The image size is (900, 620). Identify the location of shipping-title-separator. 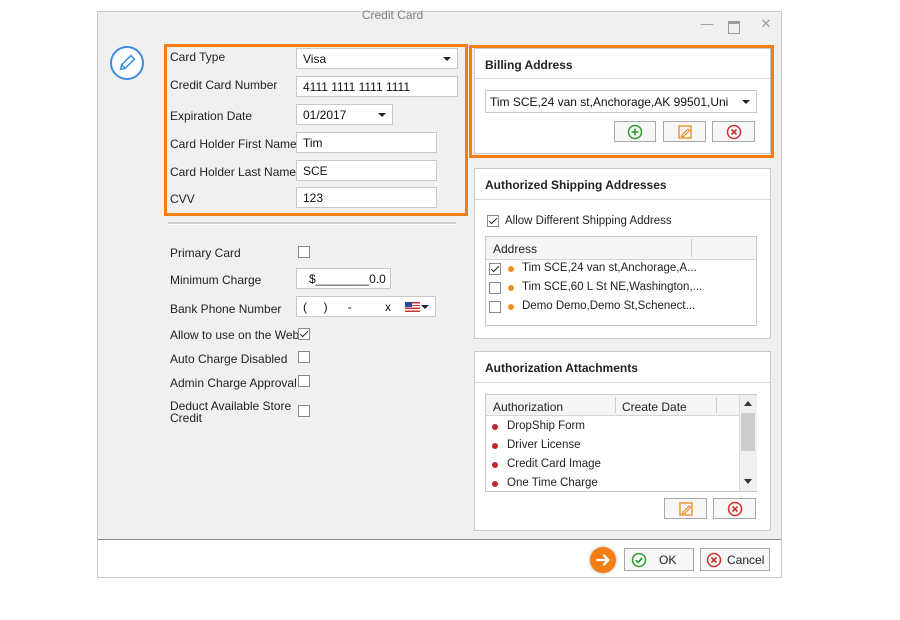
(622, 199).